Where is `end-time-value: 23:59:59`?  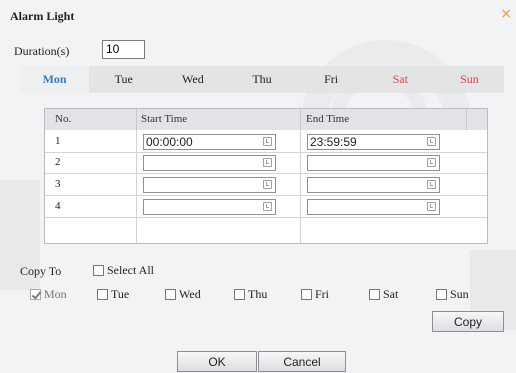 end-time-value: 23:59:59 is located at coordinates (333, 142).